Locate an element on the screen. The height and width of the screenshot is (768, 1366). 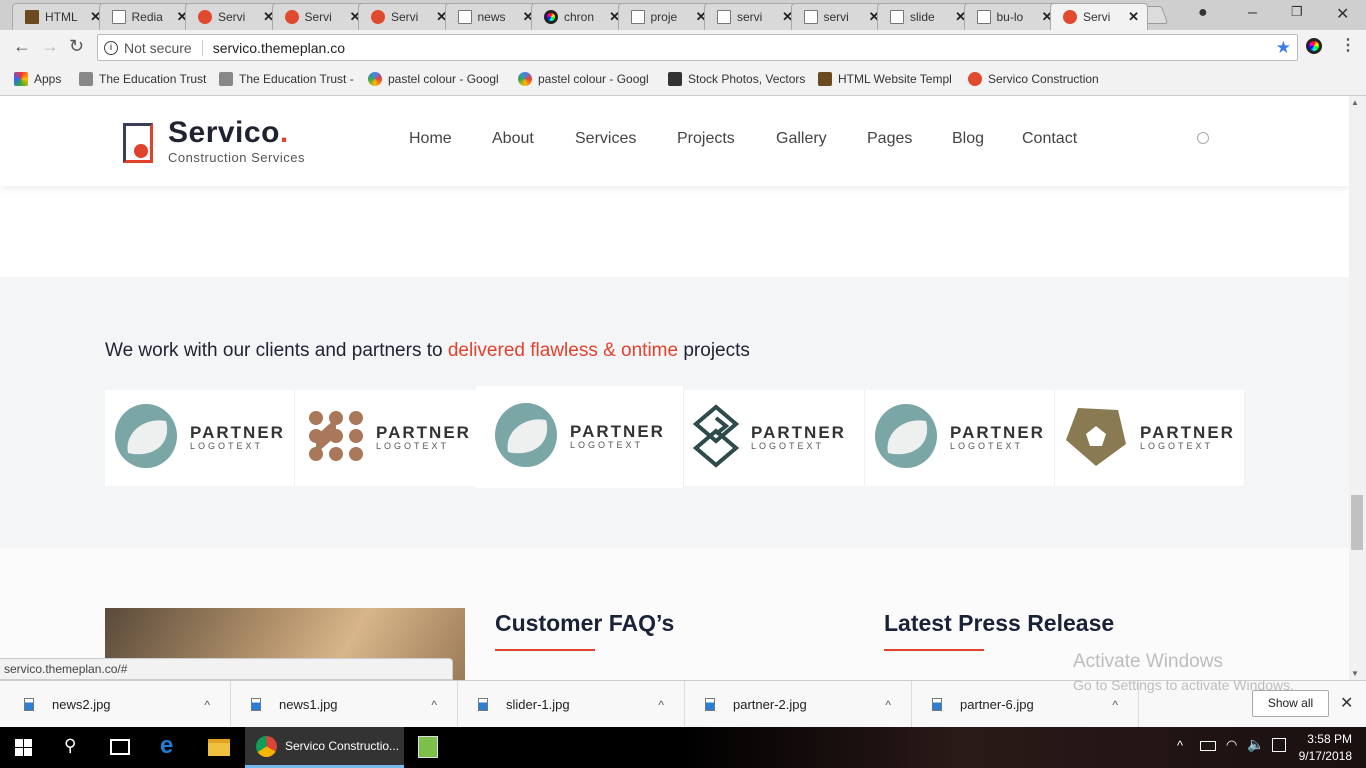
clock: 3:58 PM 9/17/2018 is located at coordinates (1324, 748).